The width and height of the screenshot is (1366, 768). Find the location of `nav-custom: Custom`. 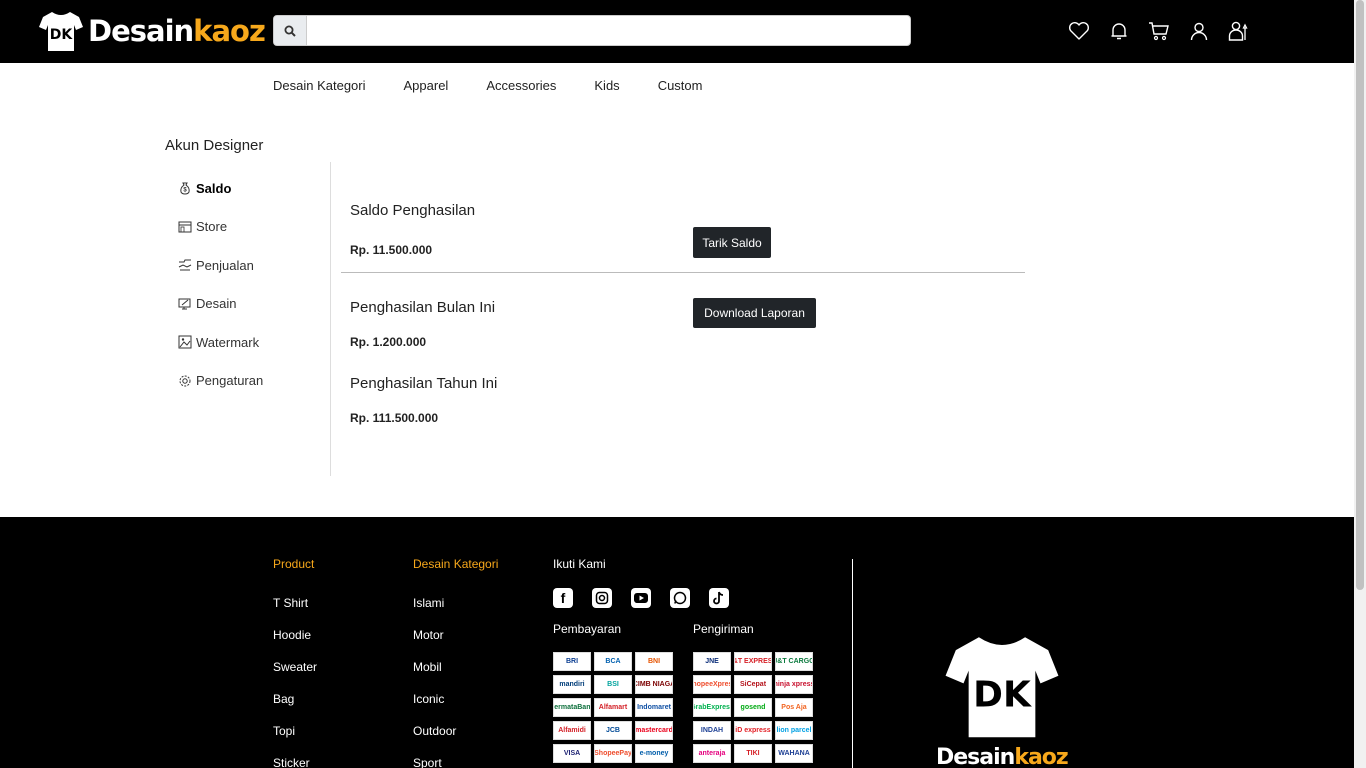

nav-custom: Custom is located at coordinates (680, 85).